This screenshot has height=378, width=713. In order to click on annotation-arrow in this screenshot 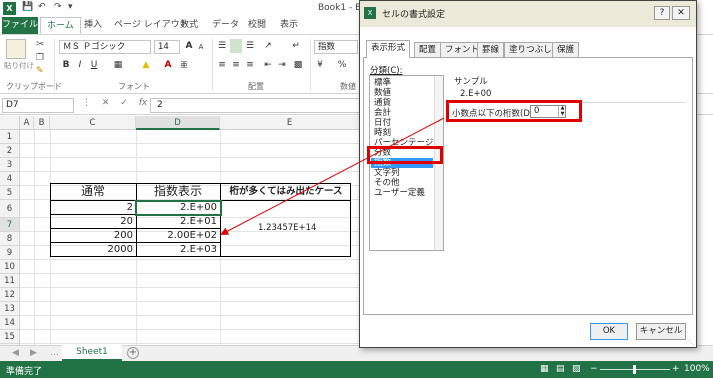, I will do `click(332, 176)`.